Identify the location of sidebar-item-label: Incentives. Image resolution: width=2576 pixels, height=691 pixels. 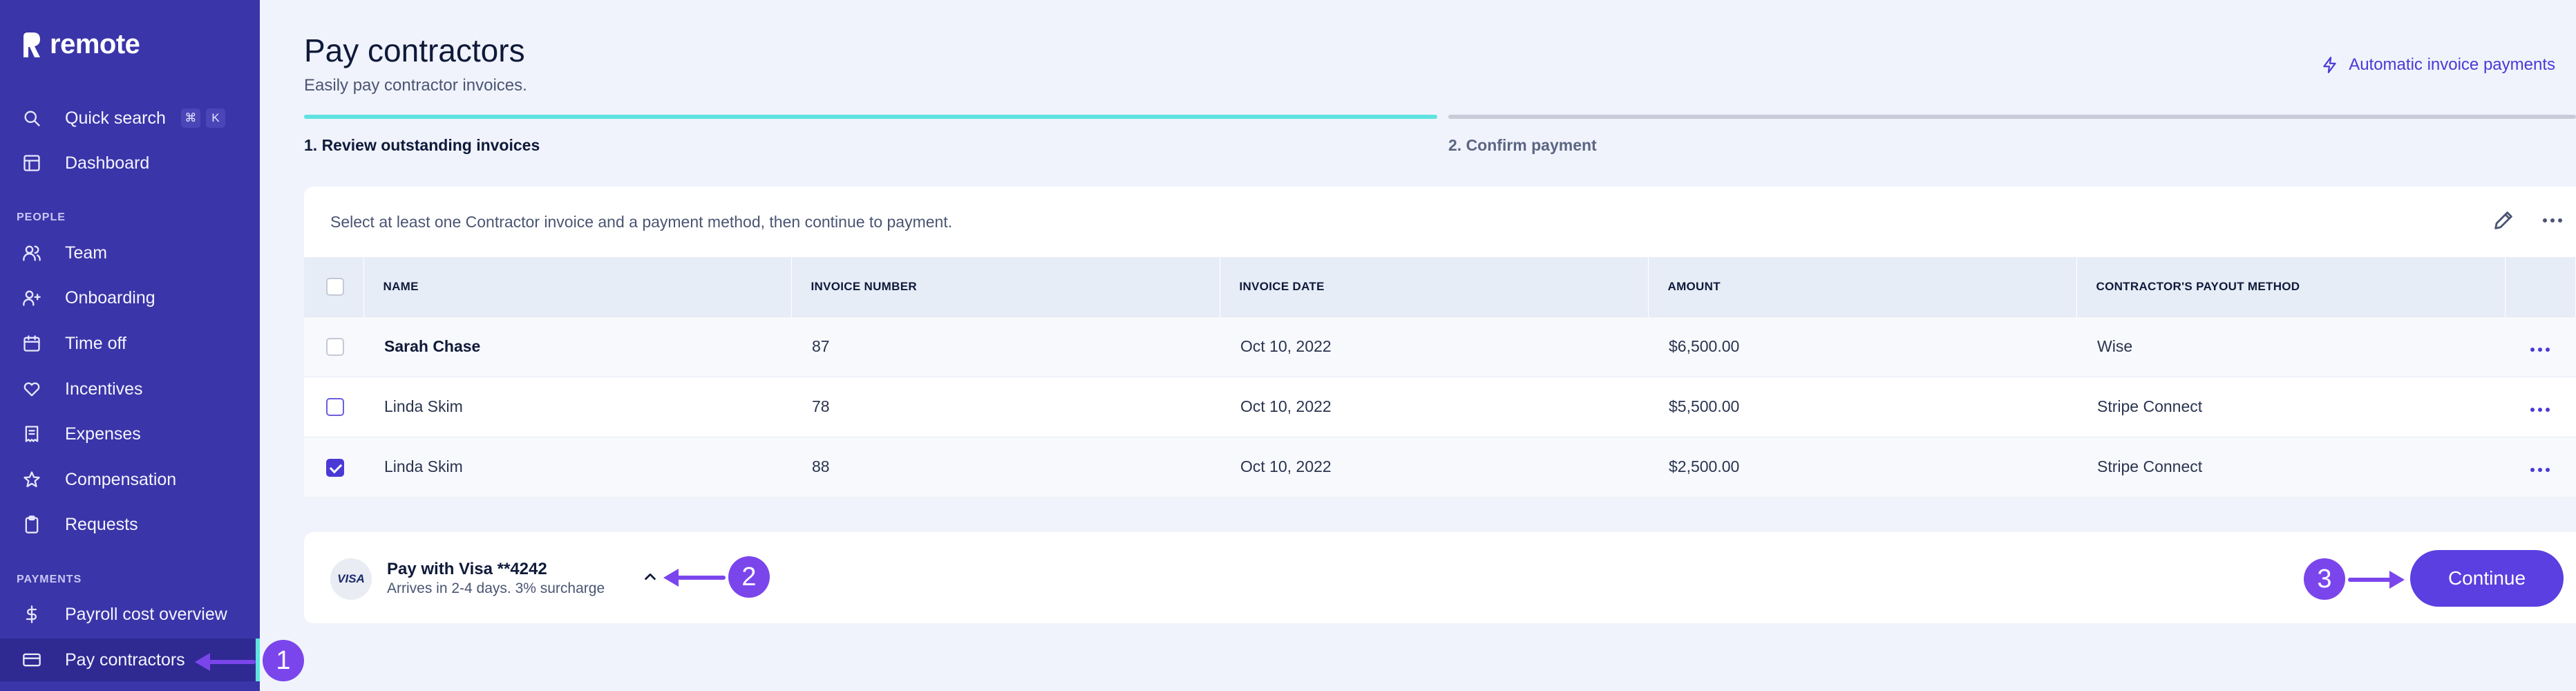
(104, 389).